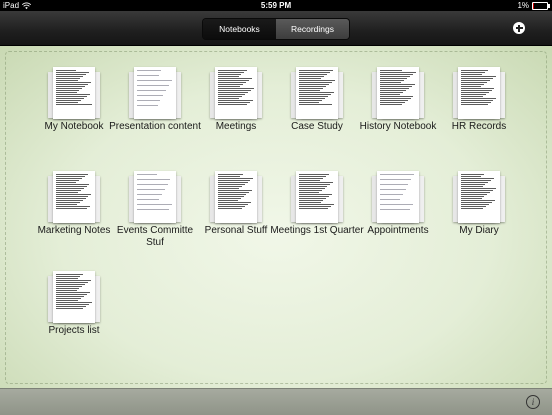  What do you see at coordinates (519, 28) in the screenshot?
I see `add-notebook-button` at bounding box center [519, 28].